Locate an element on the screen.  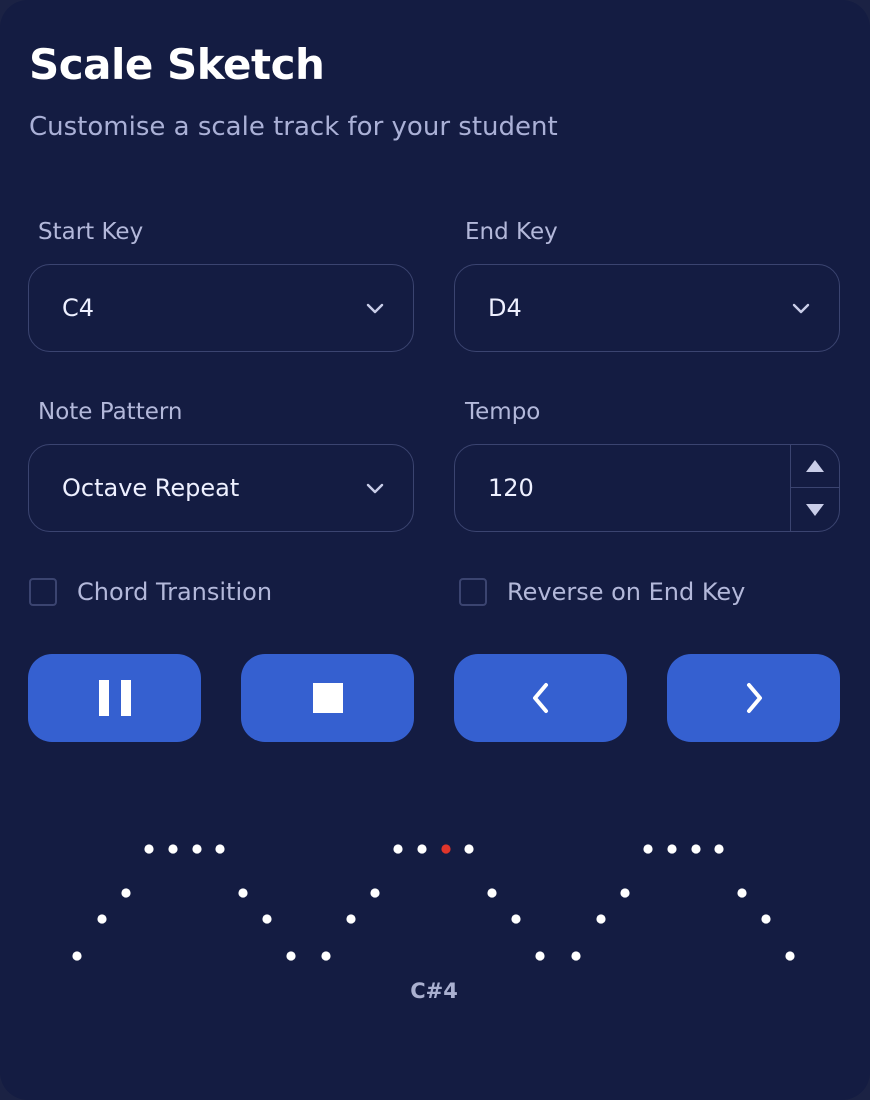
scale-visualizer is located at coordinates (433, 902).